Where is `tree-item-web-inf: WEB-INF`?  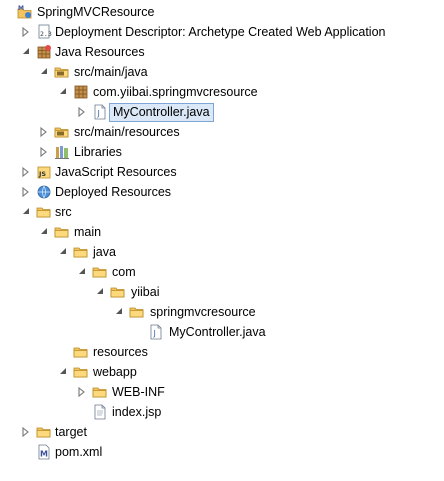
tree-item-web-inf: WEB-INF is located at coordinates (222, 392).